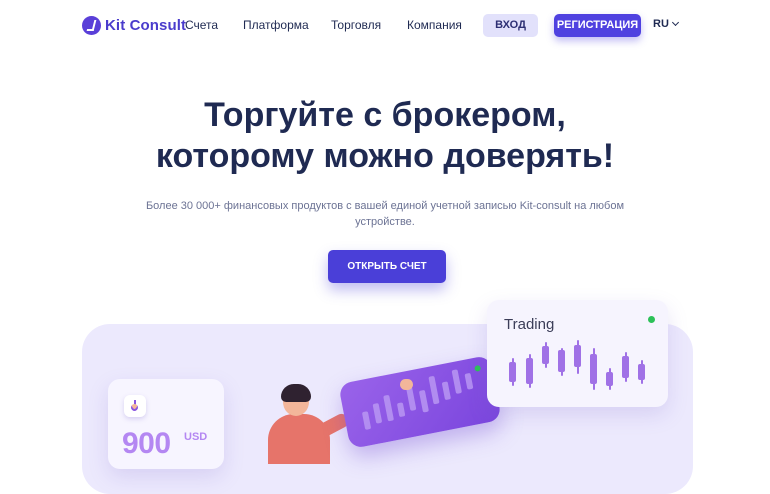  What do you see at coordinates (387, 266) in the screenshot?
I see `open-account-button: ОТКРЫТЬ СЧЕТ` at bounding box center [387, 266].